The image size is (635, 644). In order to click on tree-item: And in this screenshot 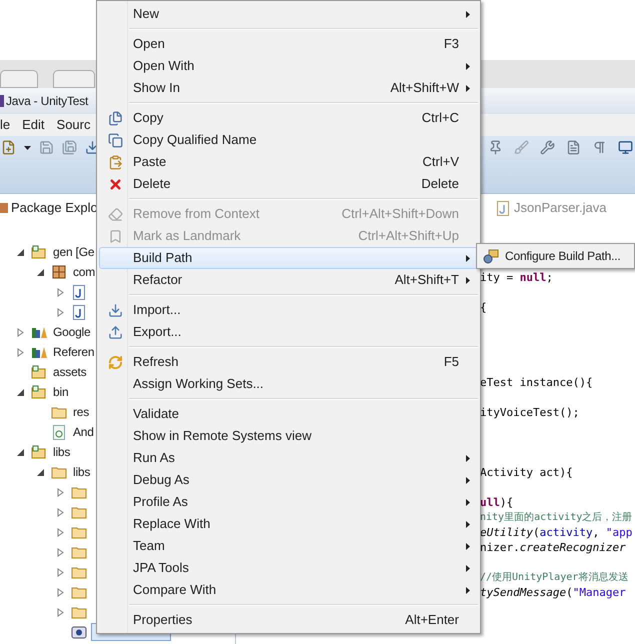, I will do `click(83, 432)`.